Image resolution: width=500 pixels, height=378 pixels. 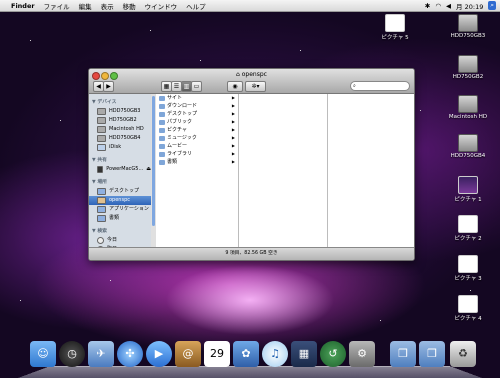 What do you see at coordinates (333, 354) in the screenshot?
I see `timemachine-icon: ↺` at bounding box center [333, 354].